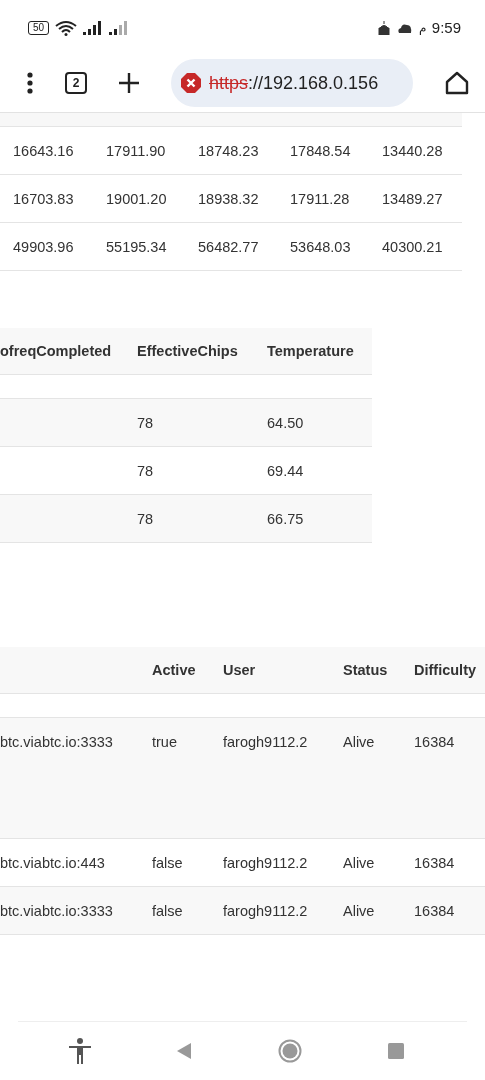 The image size is (485, 1080). What do you see at coordinates (445, 670) in the screenshot?
I see `column-header: Difficulty` at bounding box center [445, 670].